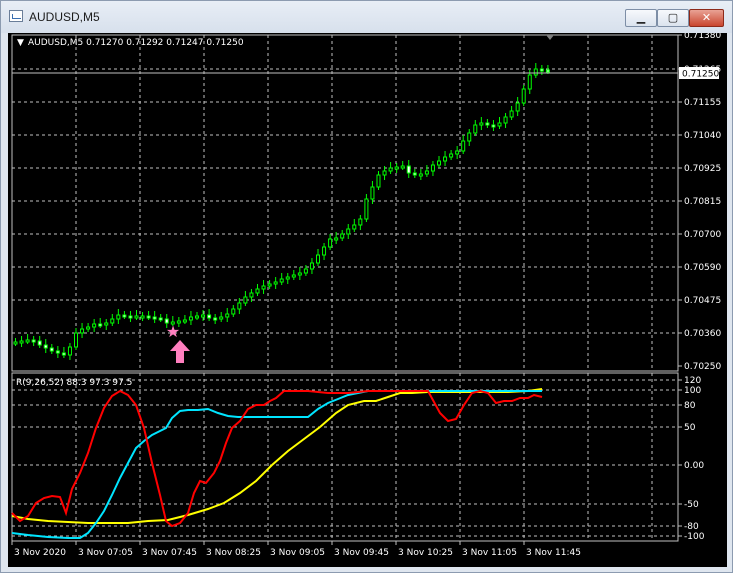 The image size is (733, 573). I want to click on close-icon: ✕, so click(706, 17).